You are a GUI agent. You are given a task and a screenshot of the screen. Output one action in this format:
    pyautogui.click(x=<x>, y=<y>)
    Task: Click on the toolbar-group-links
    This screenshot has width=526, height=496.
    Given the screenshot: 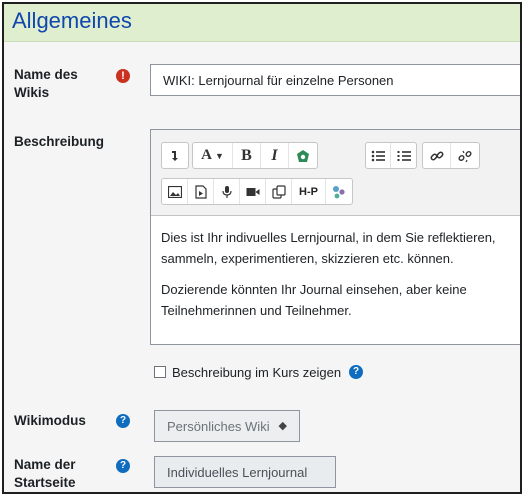 What is the action you would take?
    pyautogui.click(x=451, y=155)
    